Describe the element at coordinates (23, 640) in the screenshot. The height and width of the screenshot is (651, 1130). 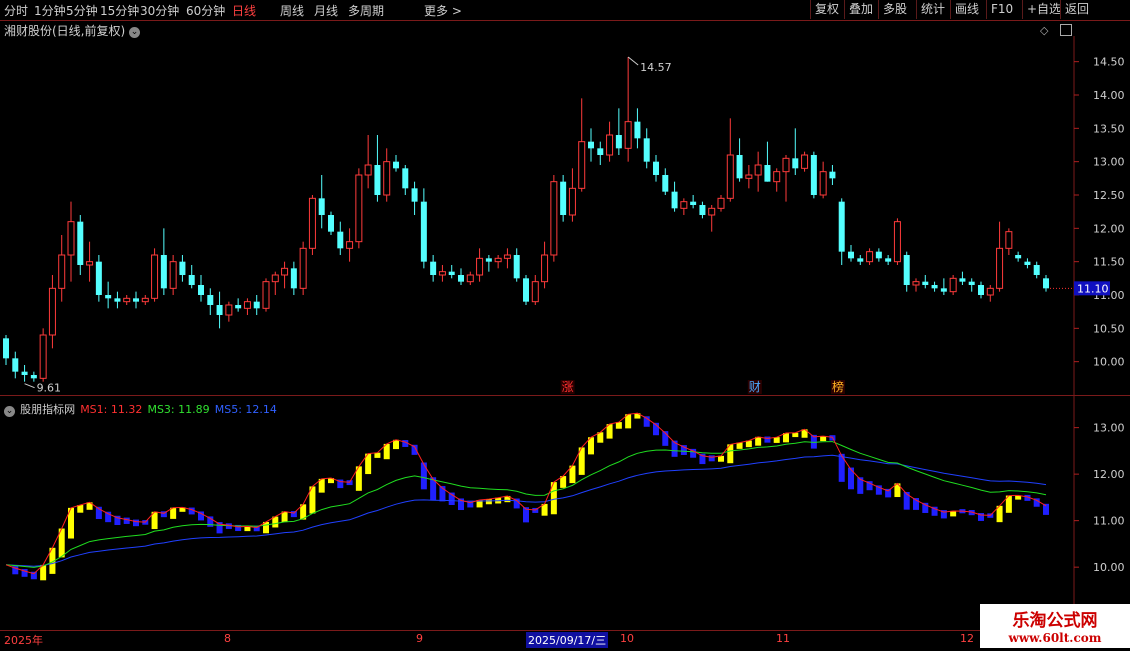
I see `date-label-0: 2025年` at that location.